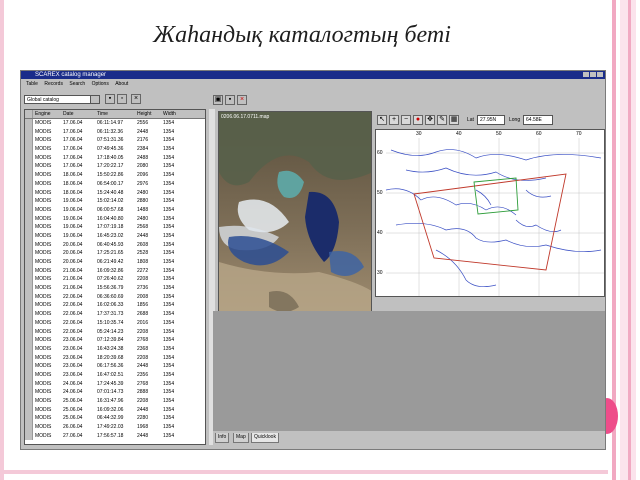 The width and height of the screenshot is (640, 480). I want to click on close-icon: ×, so click(242, 100).